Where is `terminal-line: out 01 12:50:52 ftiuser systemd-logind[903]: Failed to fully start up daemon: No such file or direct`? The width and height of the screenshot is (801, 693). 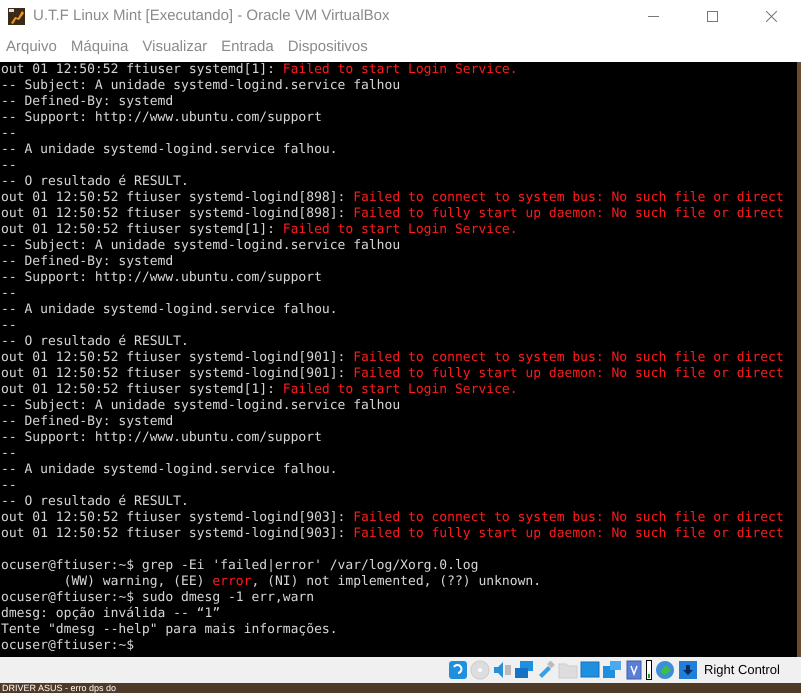
terminal-line: out 01 12:50:52 ftiuser systemd-logind[903]: Failed to fully start up daemon: No such file or direct is located at coordinates (392, 534).